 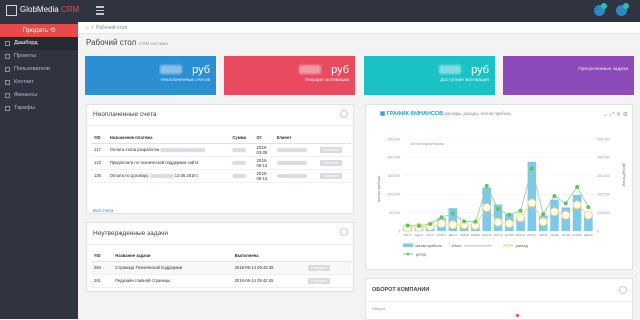 I want to click on sidebar-item-projects: Проекты, so click(x=39, y=56).